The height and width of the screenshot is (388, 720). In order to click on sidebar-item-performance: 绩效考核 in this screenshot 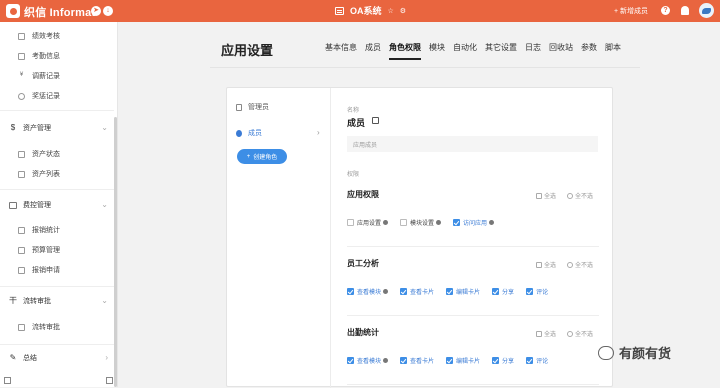, I will do `click(57, 36)`.